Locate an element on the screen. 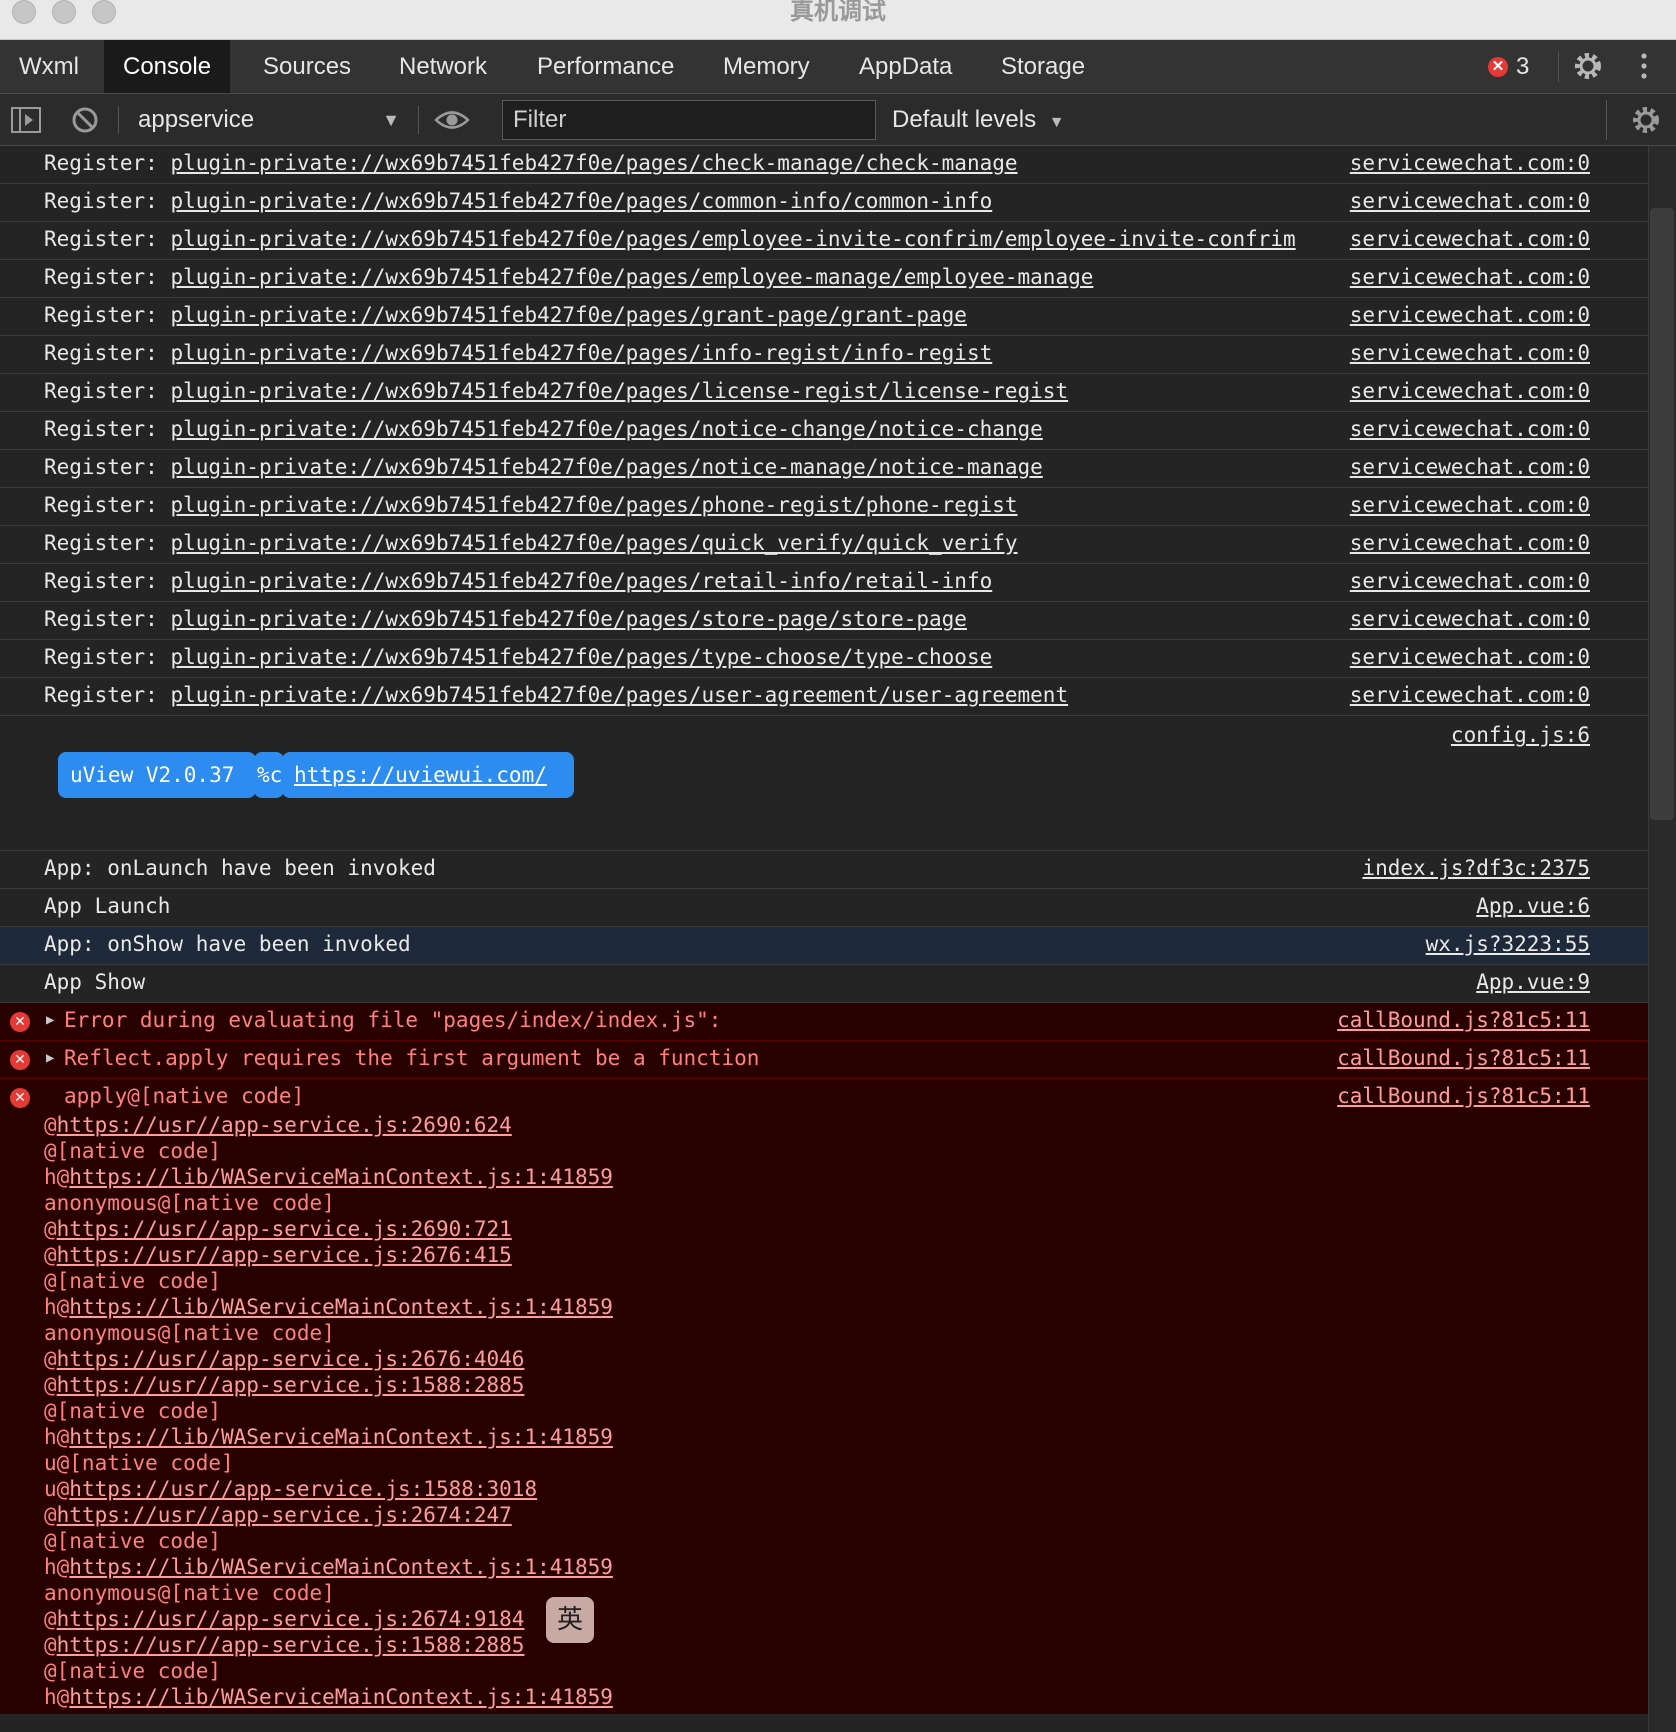  stack-frame: @https://usr//app-service.js:2690:624 is located at coordinates (716, 1125).